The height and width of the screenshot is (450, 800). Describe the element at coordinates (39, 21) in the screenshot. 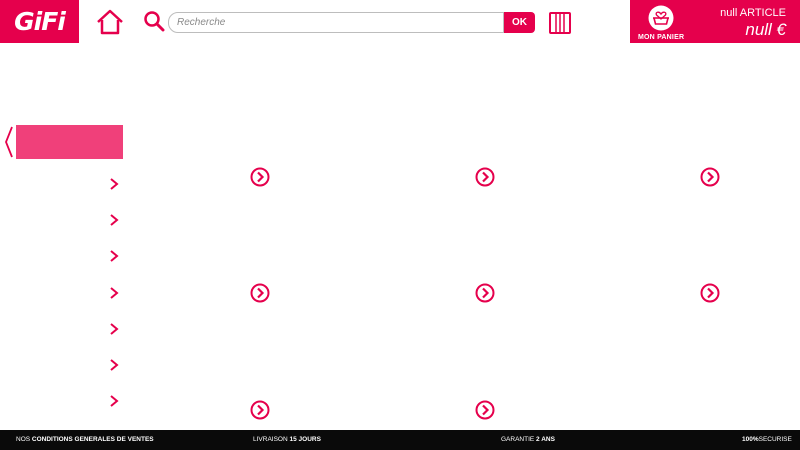

I see `gifi-logo: GiFi` at that location.